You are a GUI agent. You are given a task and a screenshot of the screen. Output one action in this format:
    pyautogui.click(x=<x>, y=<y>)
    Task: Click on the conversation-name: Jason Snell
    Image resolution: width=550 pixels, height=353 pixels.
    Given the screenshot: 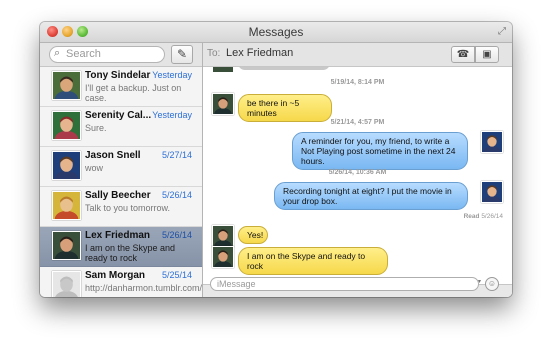 What is the action you would take?
    pyautogui.click(x=113, y=155)
    